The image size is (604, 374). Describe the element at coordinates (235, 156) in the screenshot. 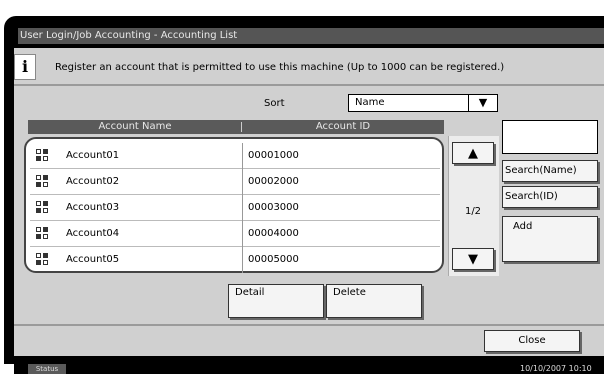

I see `table-row: Account01 00001000` at that location.